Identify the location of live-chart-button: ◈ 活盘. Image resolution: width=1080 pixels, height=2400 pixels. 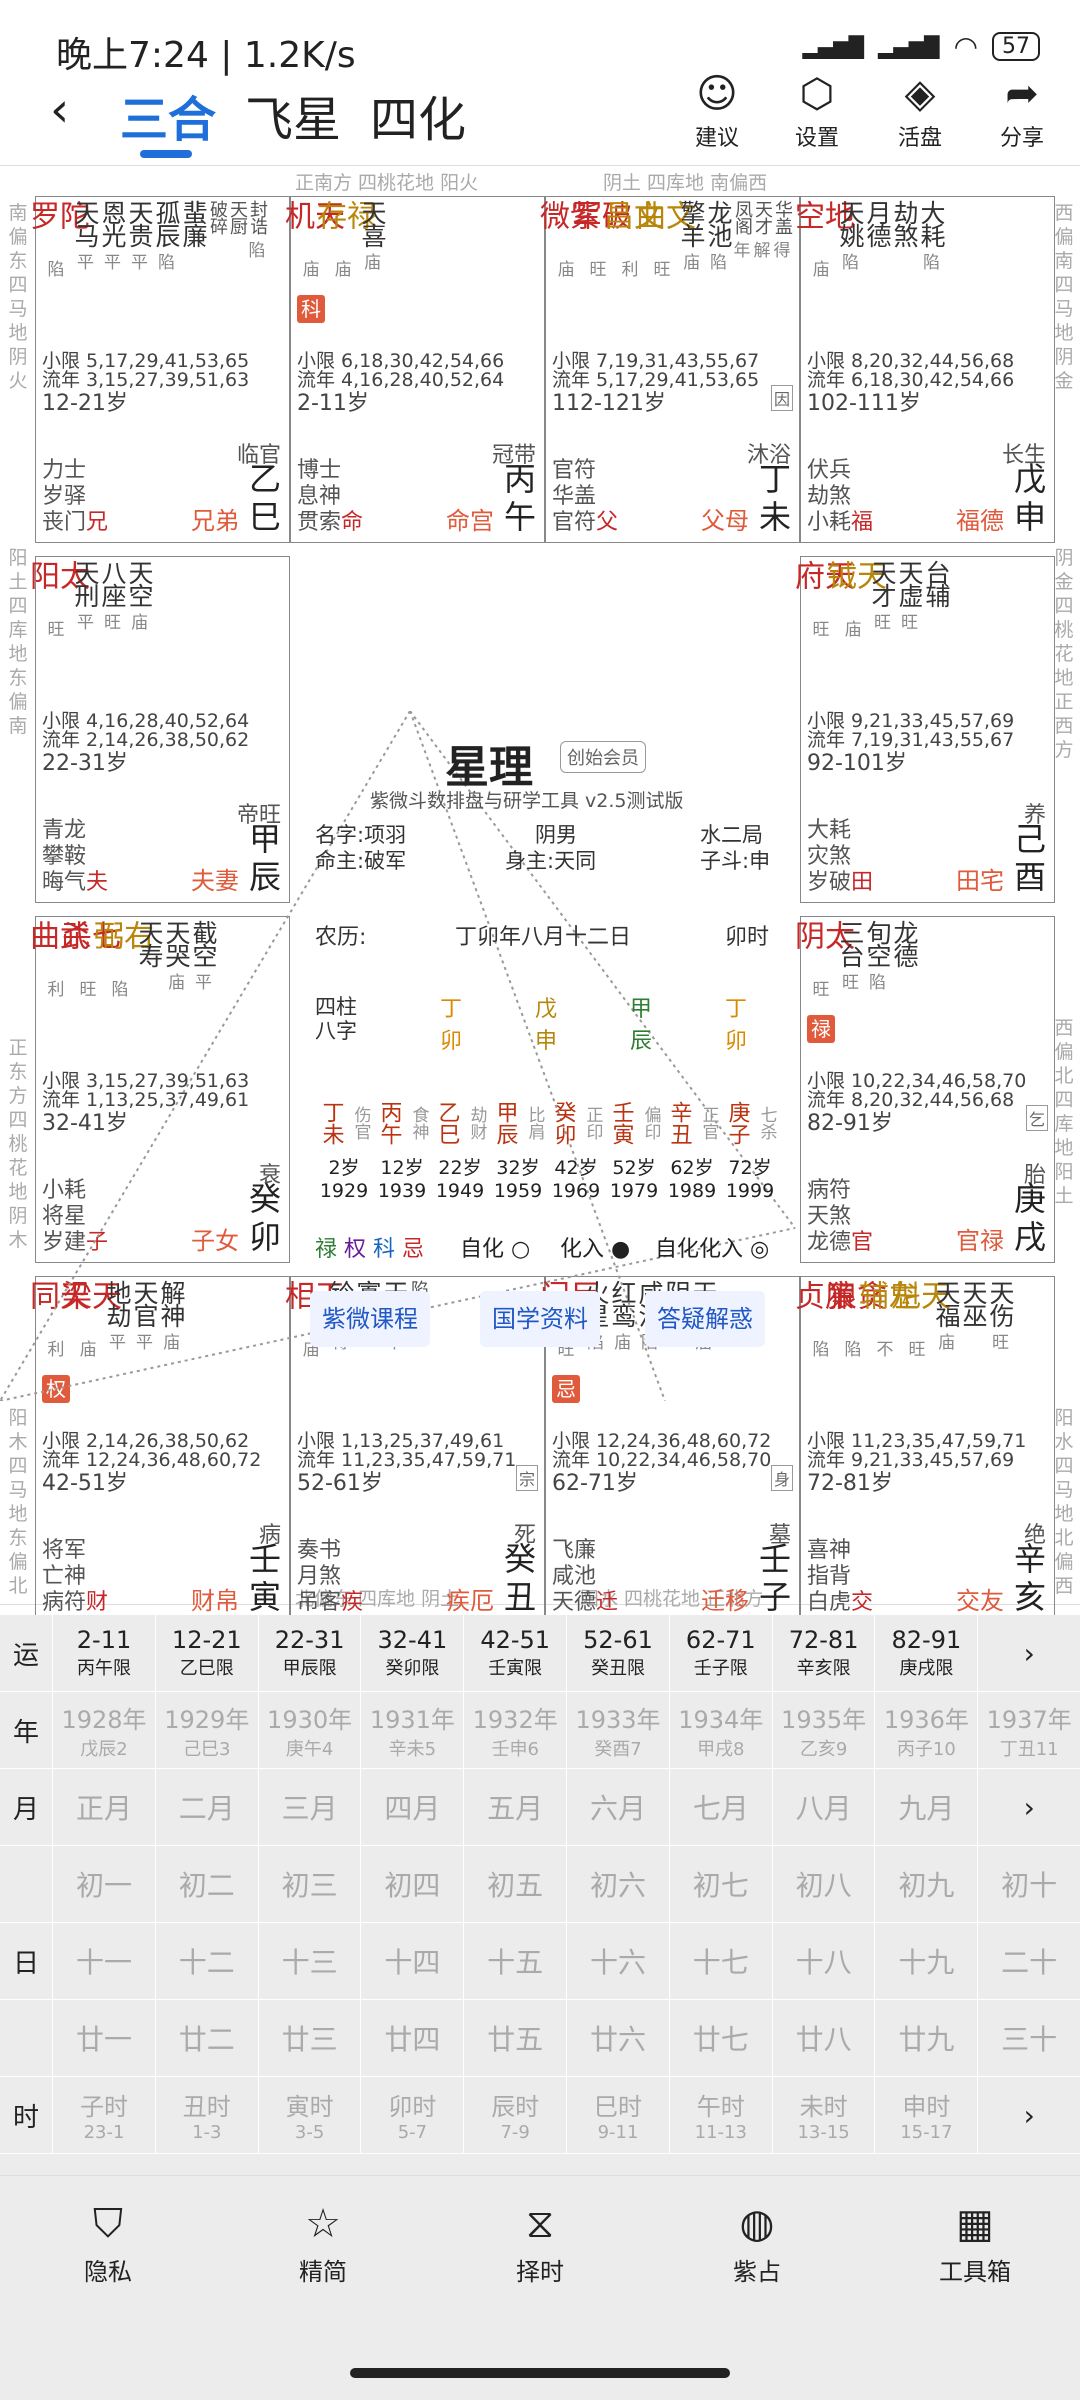
(920, 110).